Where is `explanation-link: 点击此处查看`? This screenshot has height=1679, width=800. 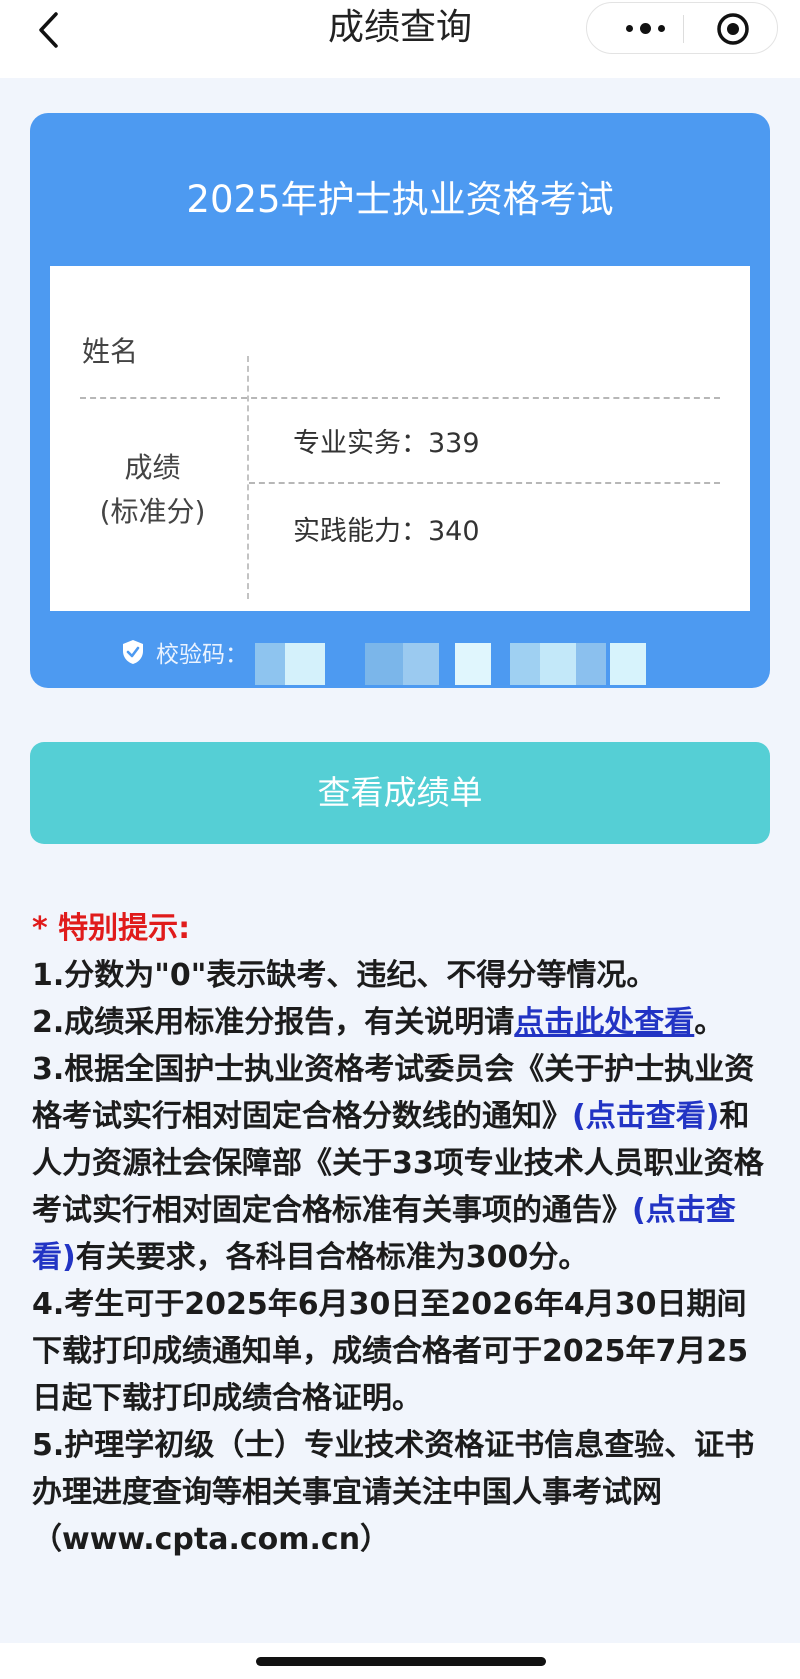
explanation-link: 点击此处查看 is located at coordinates (604, 1022).